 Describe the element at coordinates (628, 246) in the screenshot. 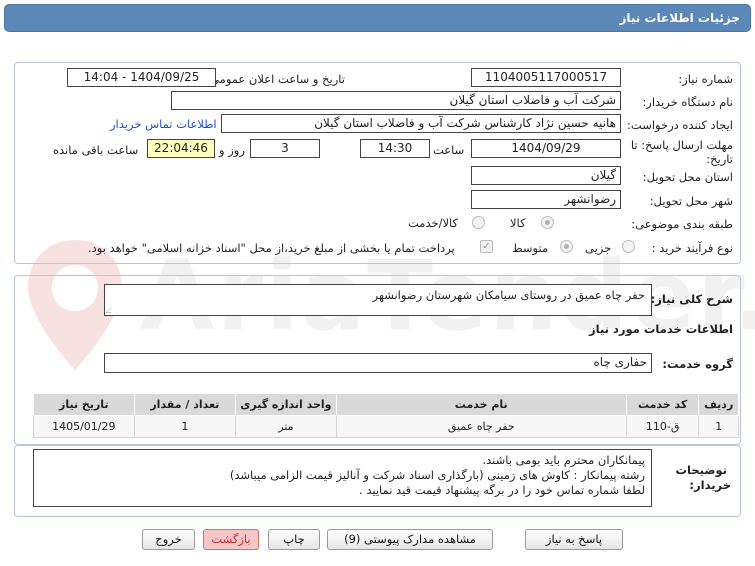

I see `process-radio-minor` at that location.